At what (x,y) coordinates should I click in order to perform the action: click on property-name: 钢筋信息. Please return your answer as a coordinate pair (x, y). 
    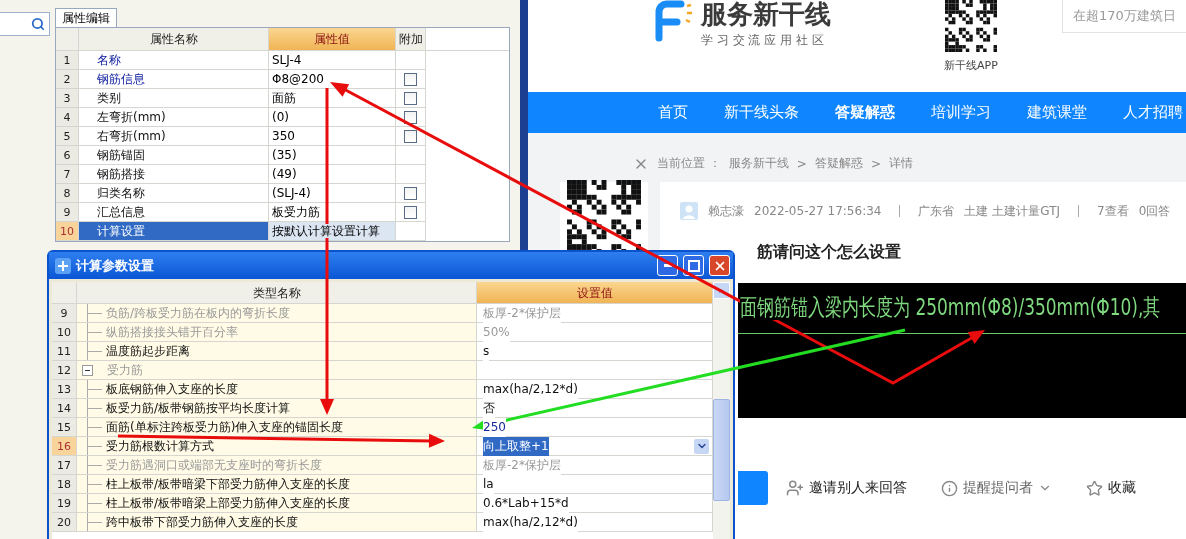
    Looking at the image, I should click on (174, 79).